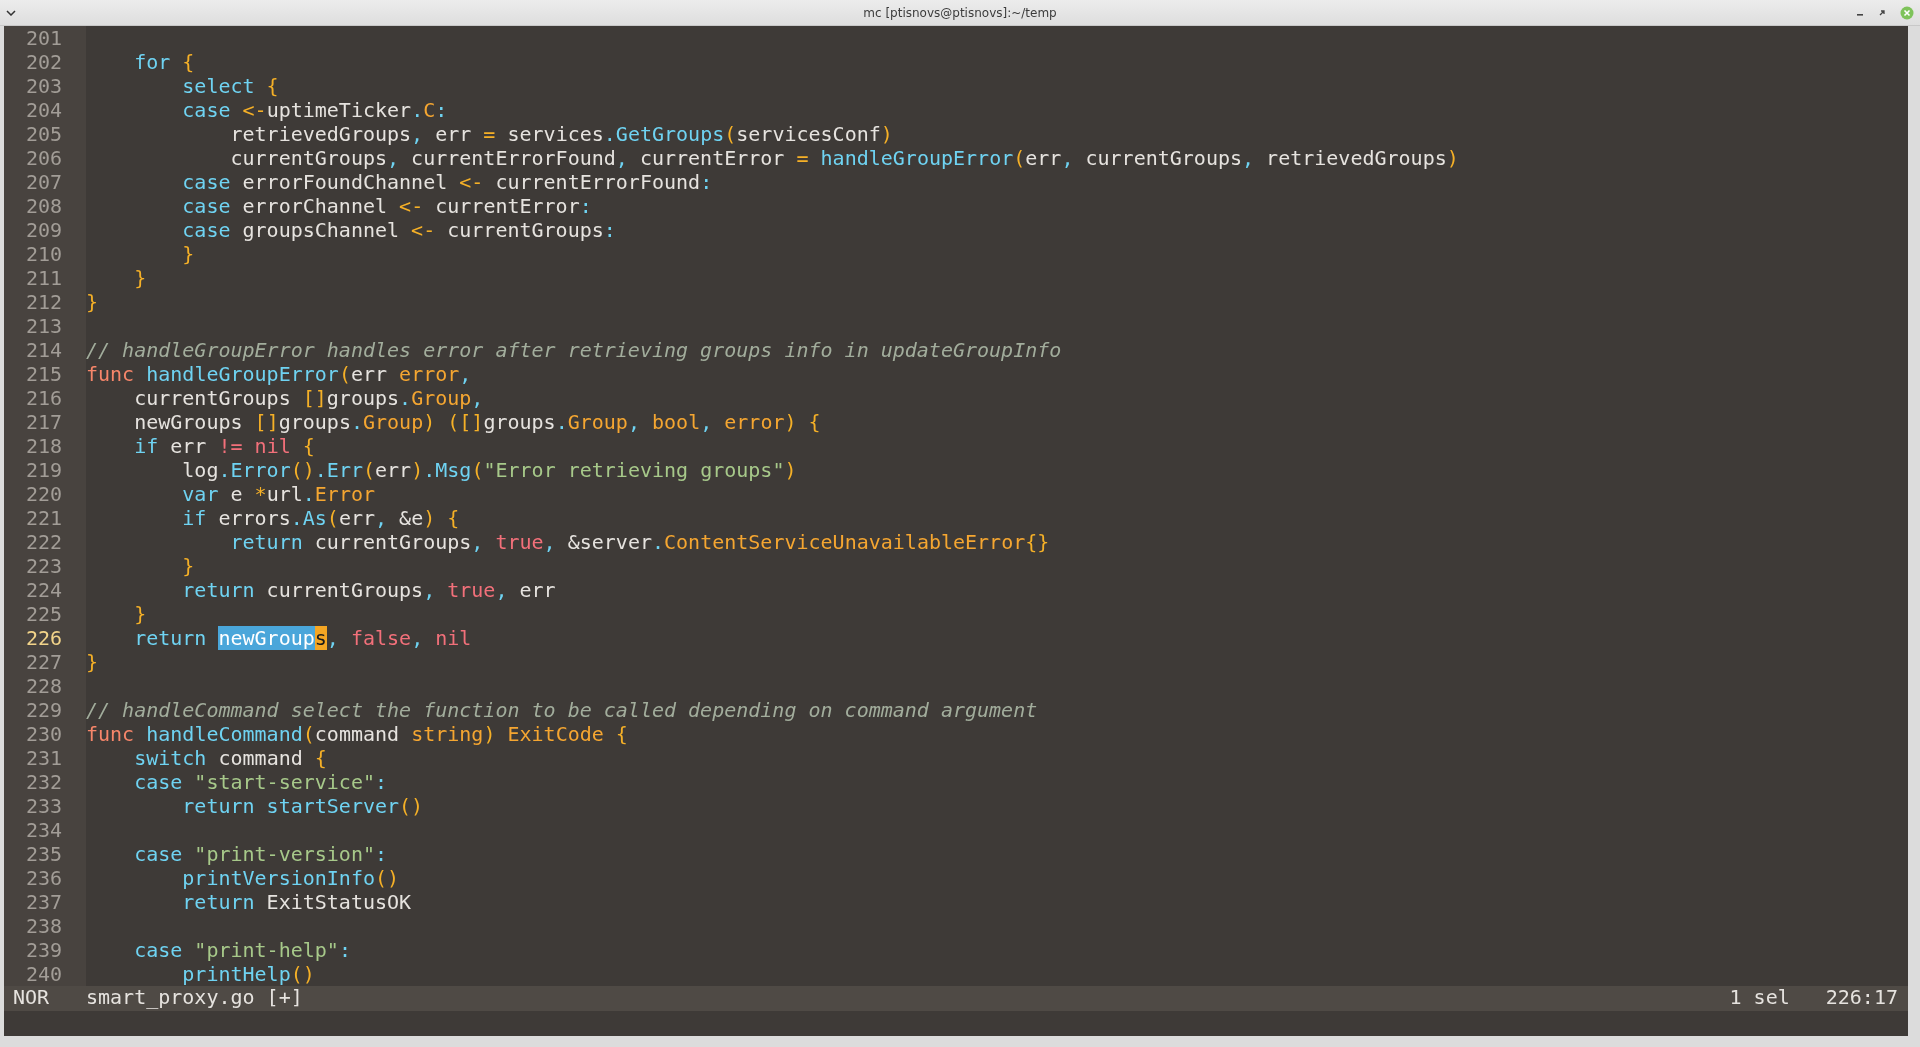 This screenshot has width=1920, height=1047. What do you see at coordinates (290, 878) in the screenshot?
I see `code-line: printVersionInfo()` at bounding box center [290, 878].